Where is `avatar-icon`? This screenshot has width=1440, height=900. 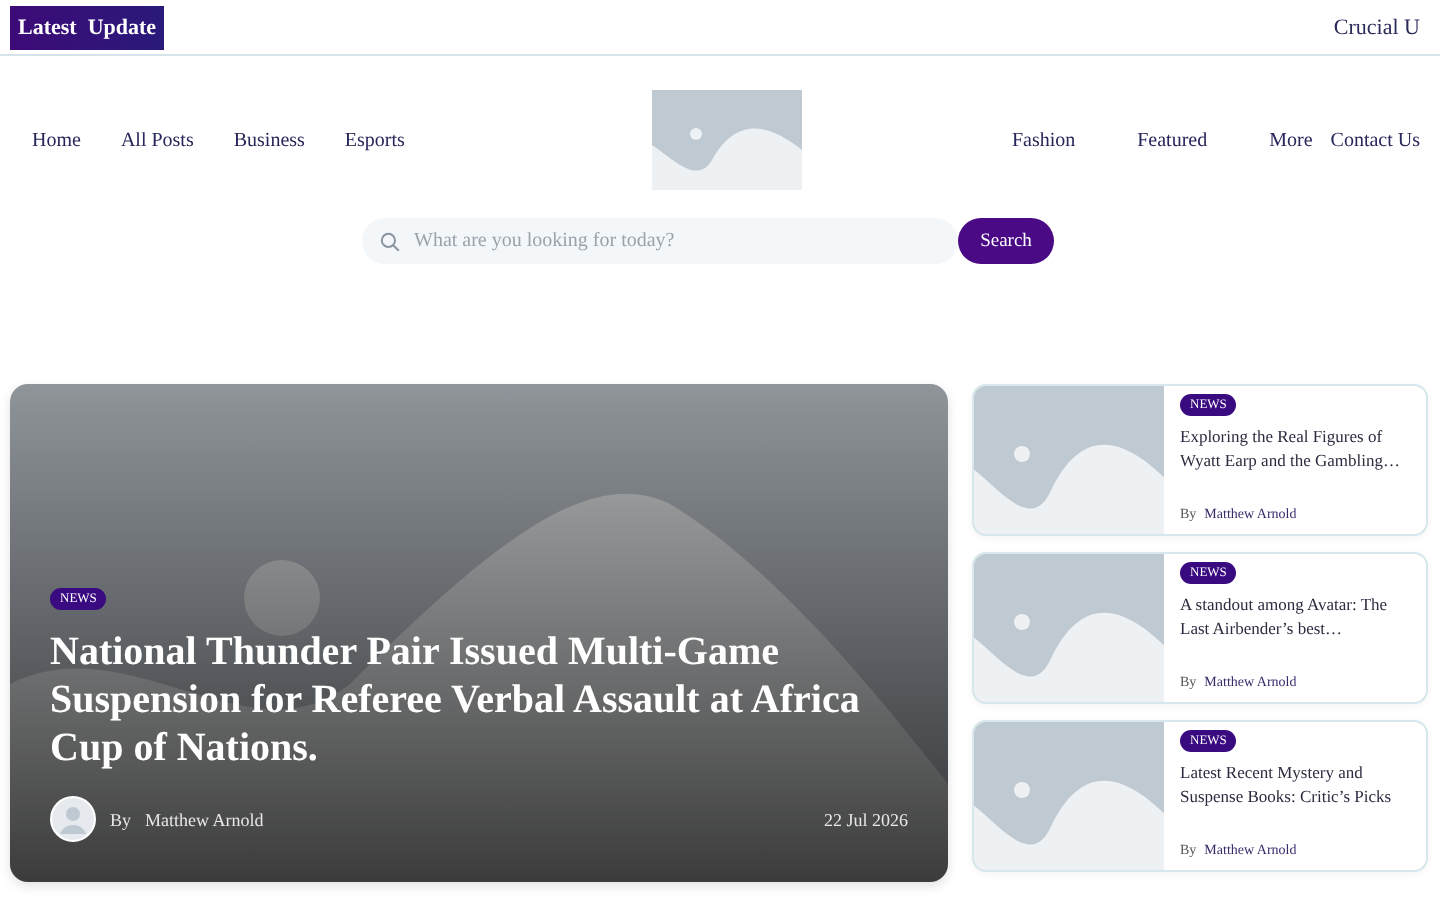 avatar-icon is located at coordinates (73, 819).